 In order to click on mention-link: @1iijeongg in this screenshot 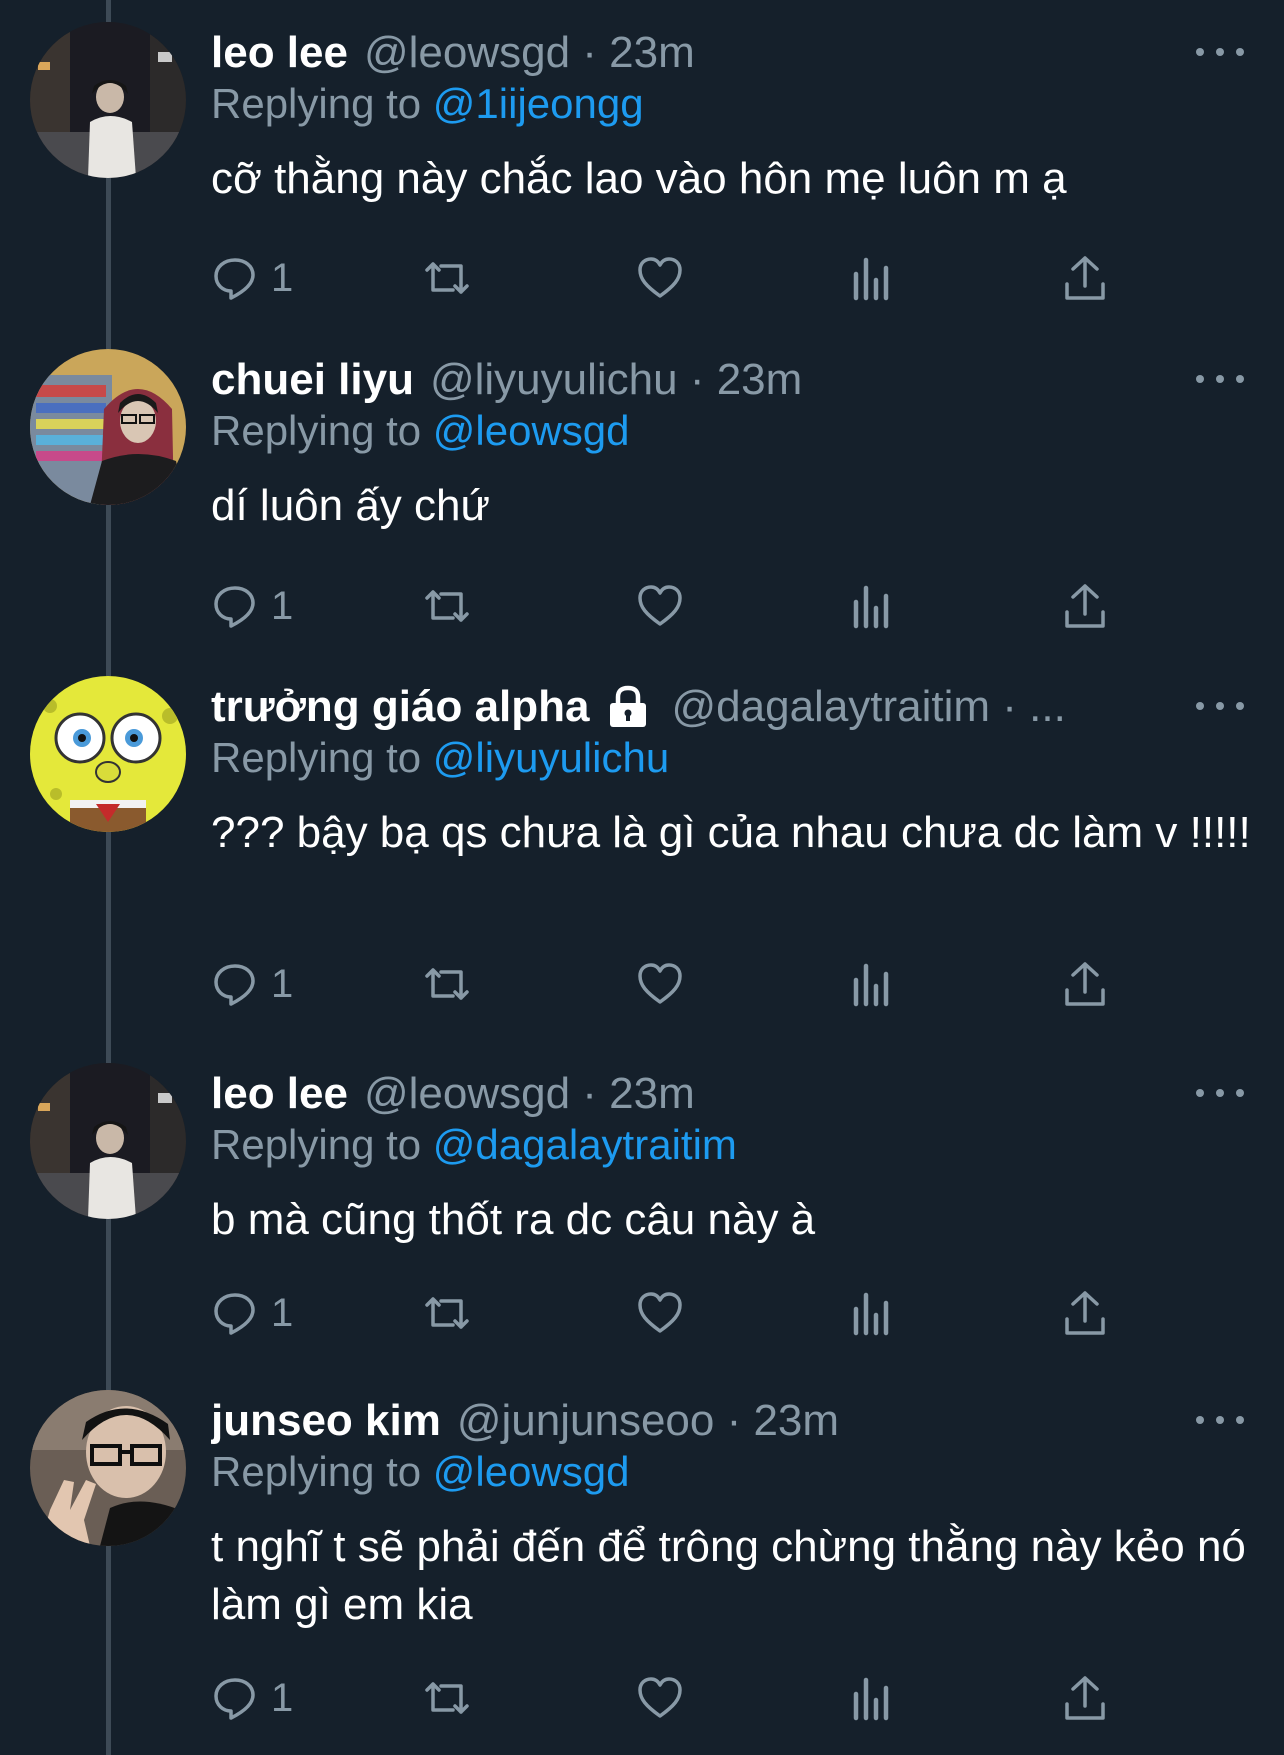, I will do `click(538, 103)`.